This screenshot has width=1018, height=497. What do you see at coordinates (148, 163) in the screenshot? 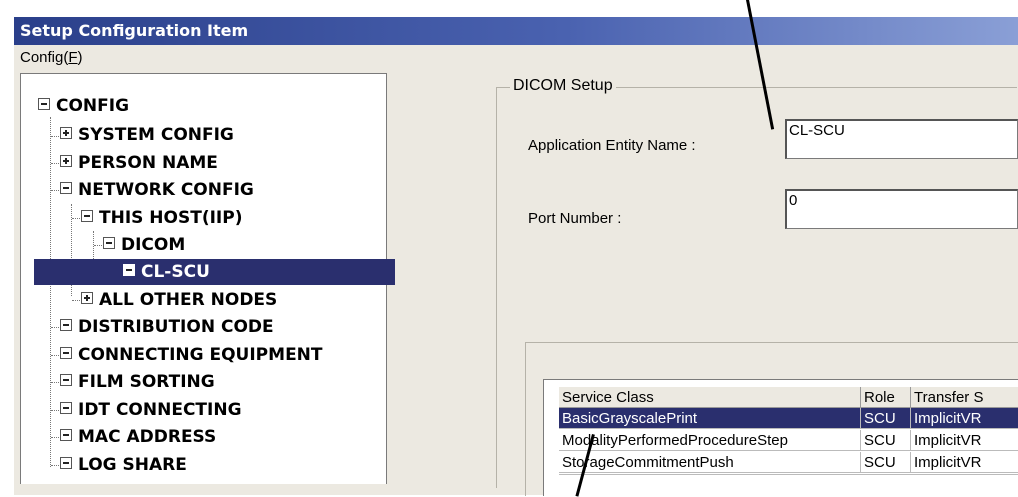
I see `tree-item-label: PERSON NAME` at bounding box center [148, 163].